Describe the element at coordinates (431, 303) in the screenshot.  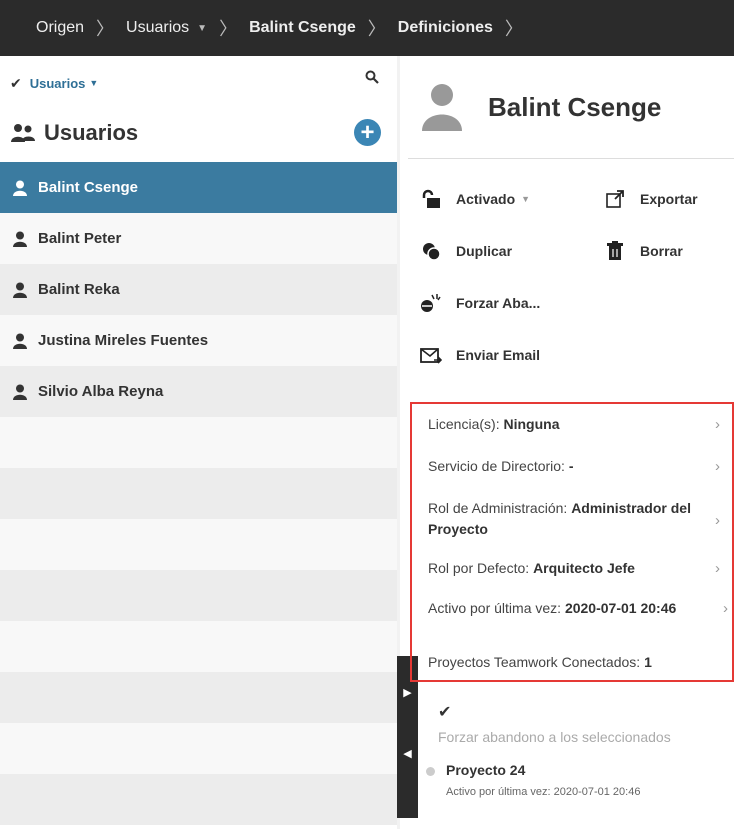
I see `force-leave-icon` at that location.